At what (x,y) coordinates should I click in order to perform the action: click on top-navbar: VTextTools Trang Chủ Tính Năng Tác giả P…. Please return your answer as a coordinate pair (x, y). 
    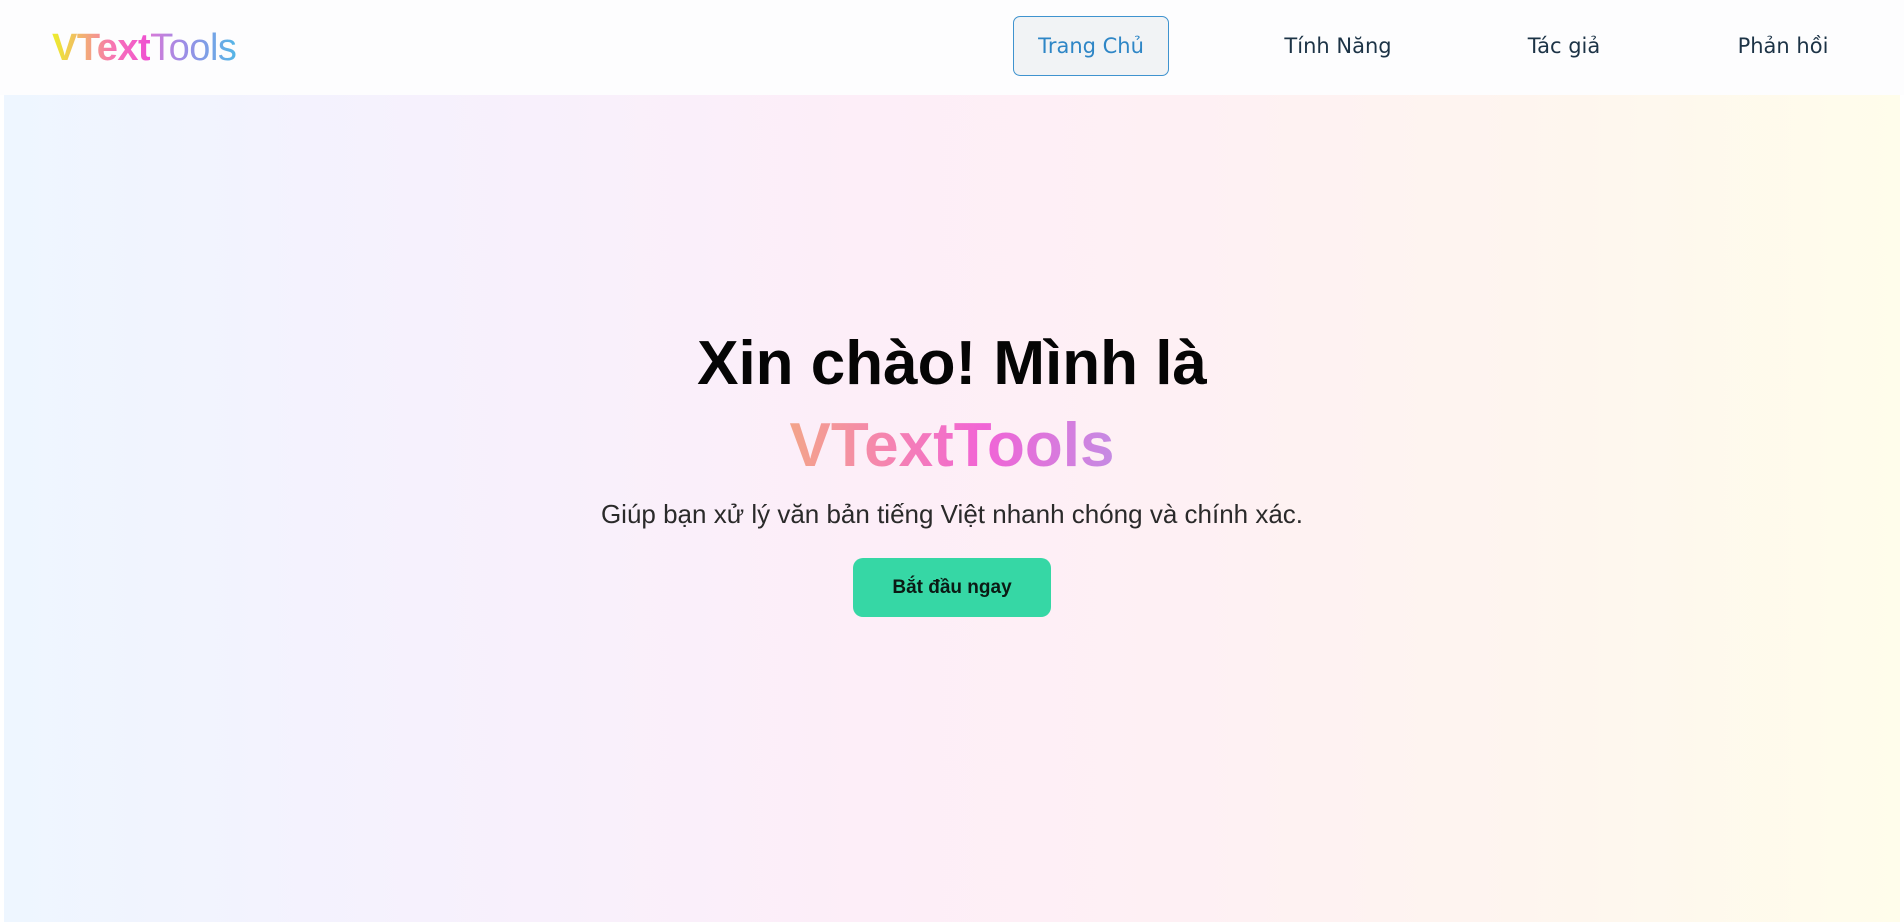
    Looking at the image, I should click on (952, 47).